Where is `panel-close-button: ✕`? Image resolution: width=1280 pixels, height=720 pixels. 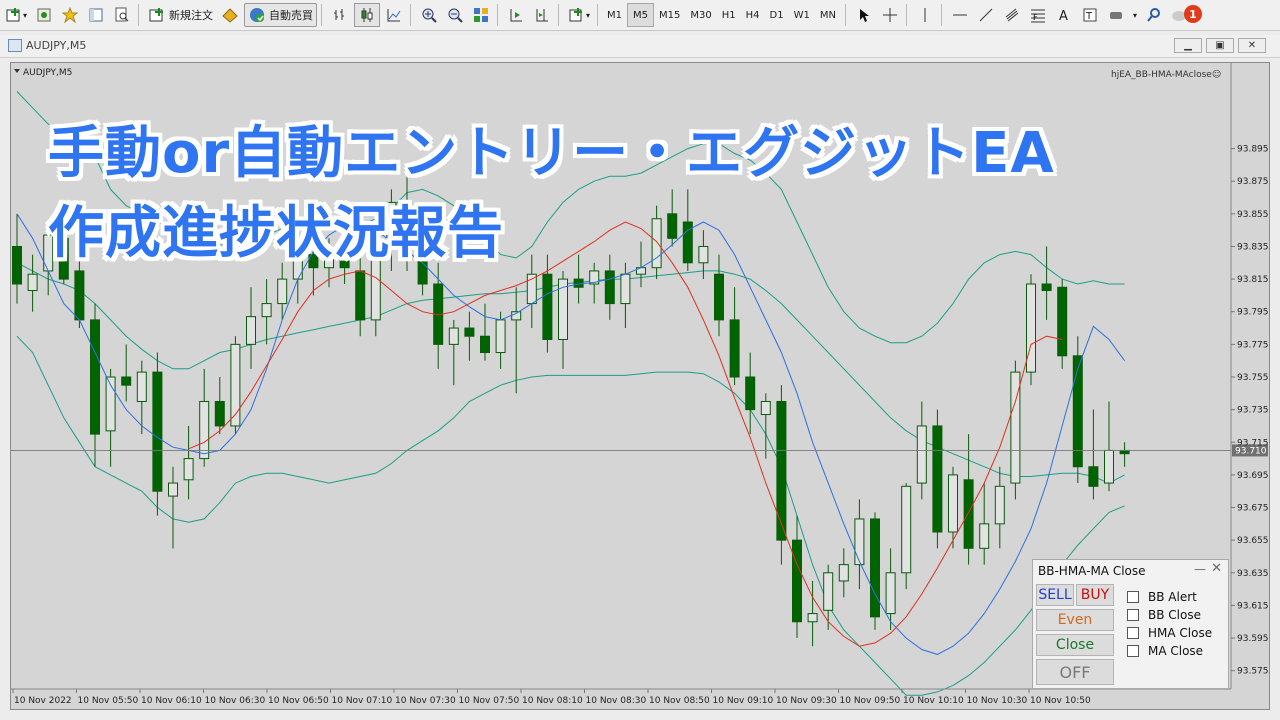
panel-close-button: ✕ is located at coordinates (1216, 568).